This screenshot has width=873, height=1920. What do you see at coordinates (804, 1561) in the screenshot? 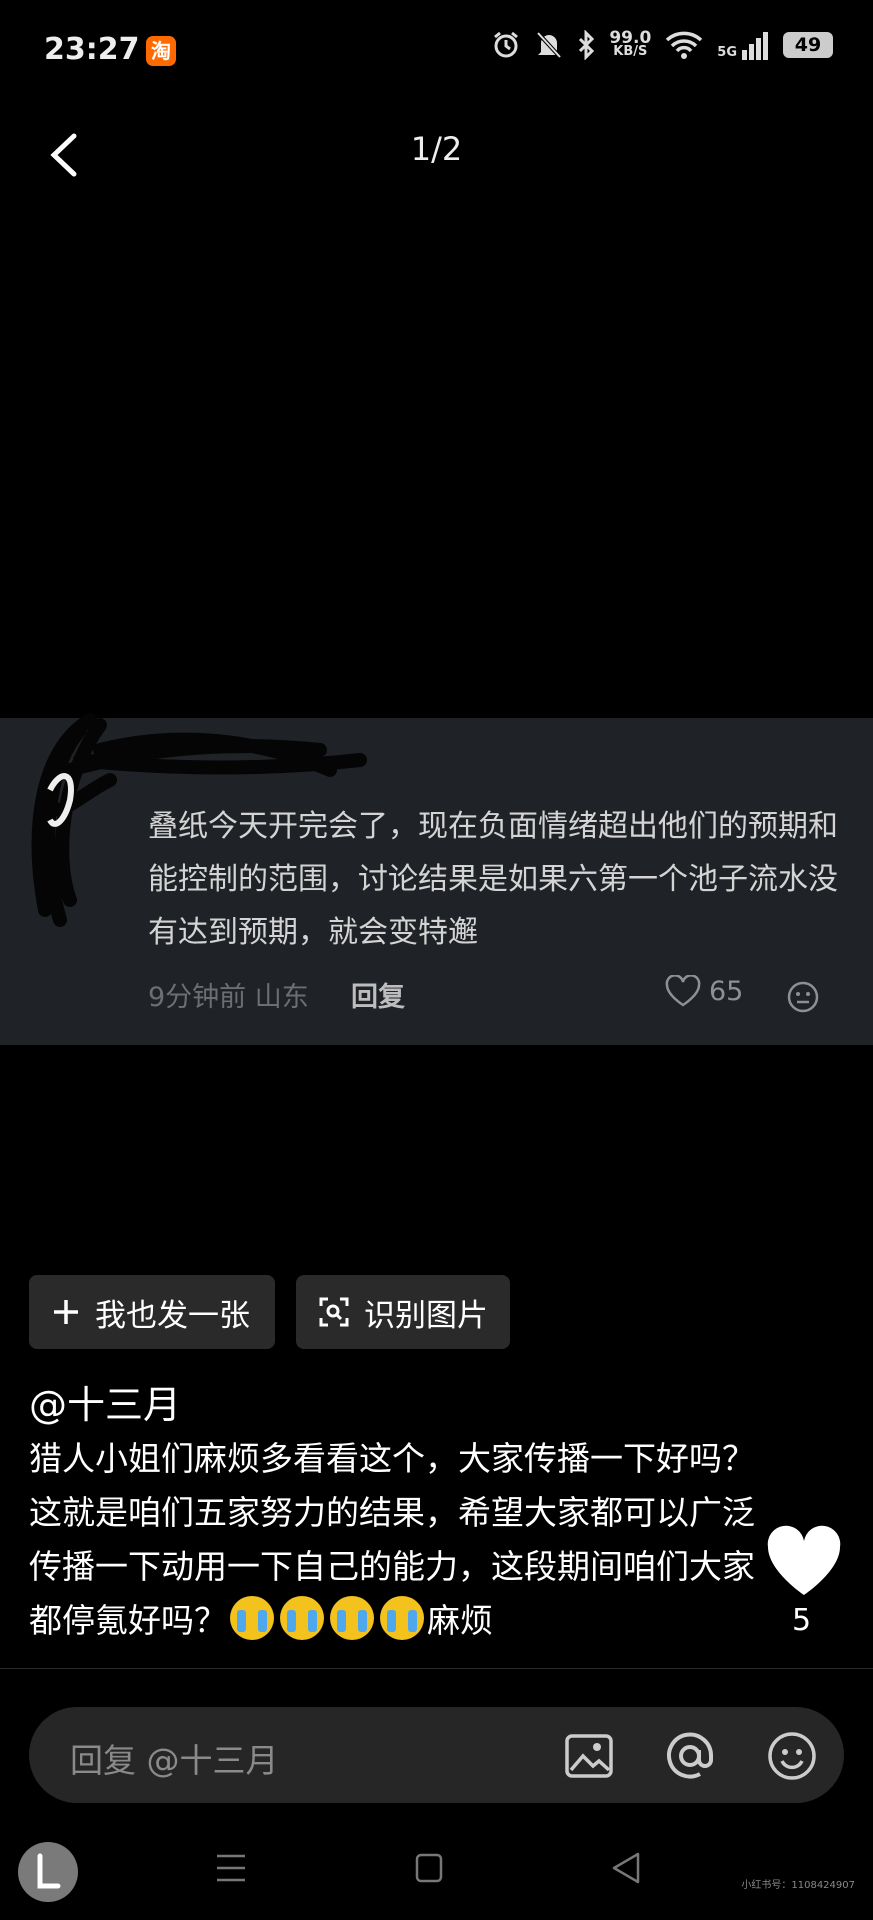
I see `heart-like-icon` at bounding box center [804, 1561].